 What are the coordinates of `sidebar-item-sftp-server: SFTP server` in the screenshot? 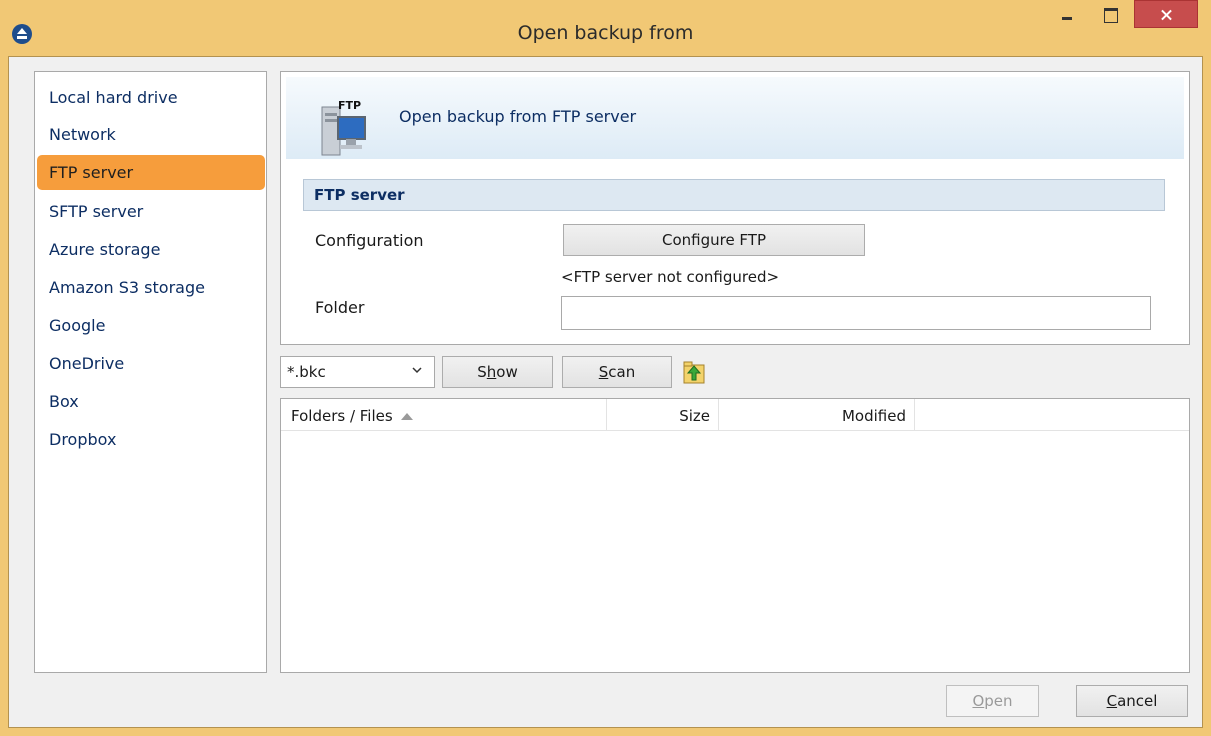 It's located at (151, 211).